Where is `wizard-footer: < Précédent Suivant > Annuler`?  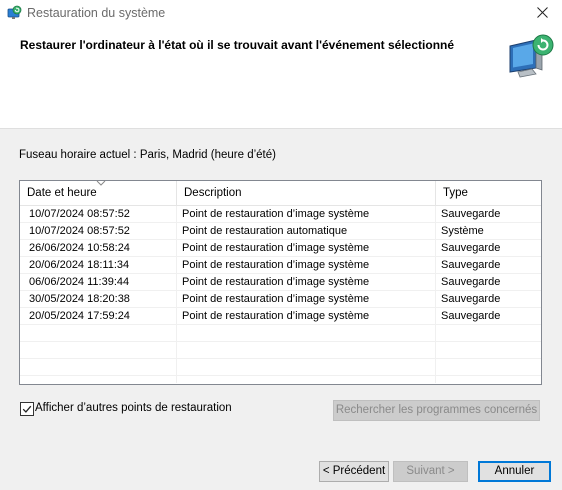 wizard-footer: < Précédent Suivant > Annuler is located at coordinates (281, 469).